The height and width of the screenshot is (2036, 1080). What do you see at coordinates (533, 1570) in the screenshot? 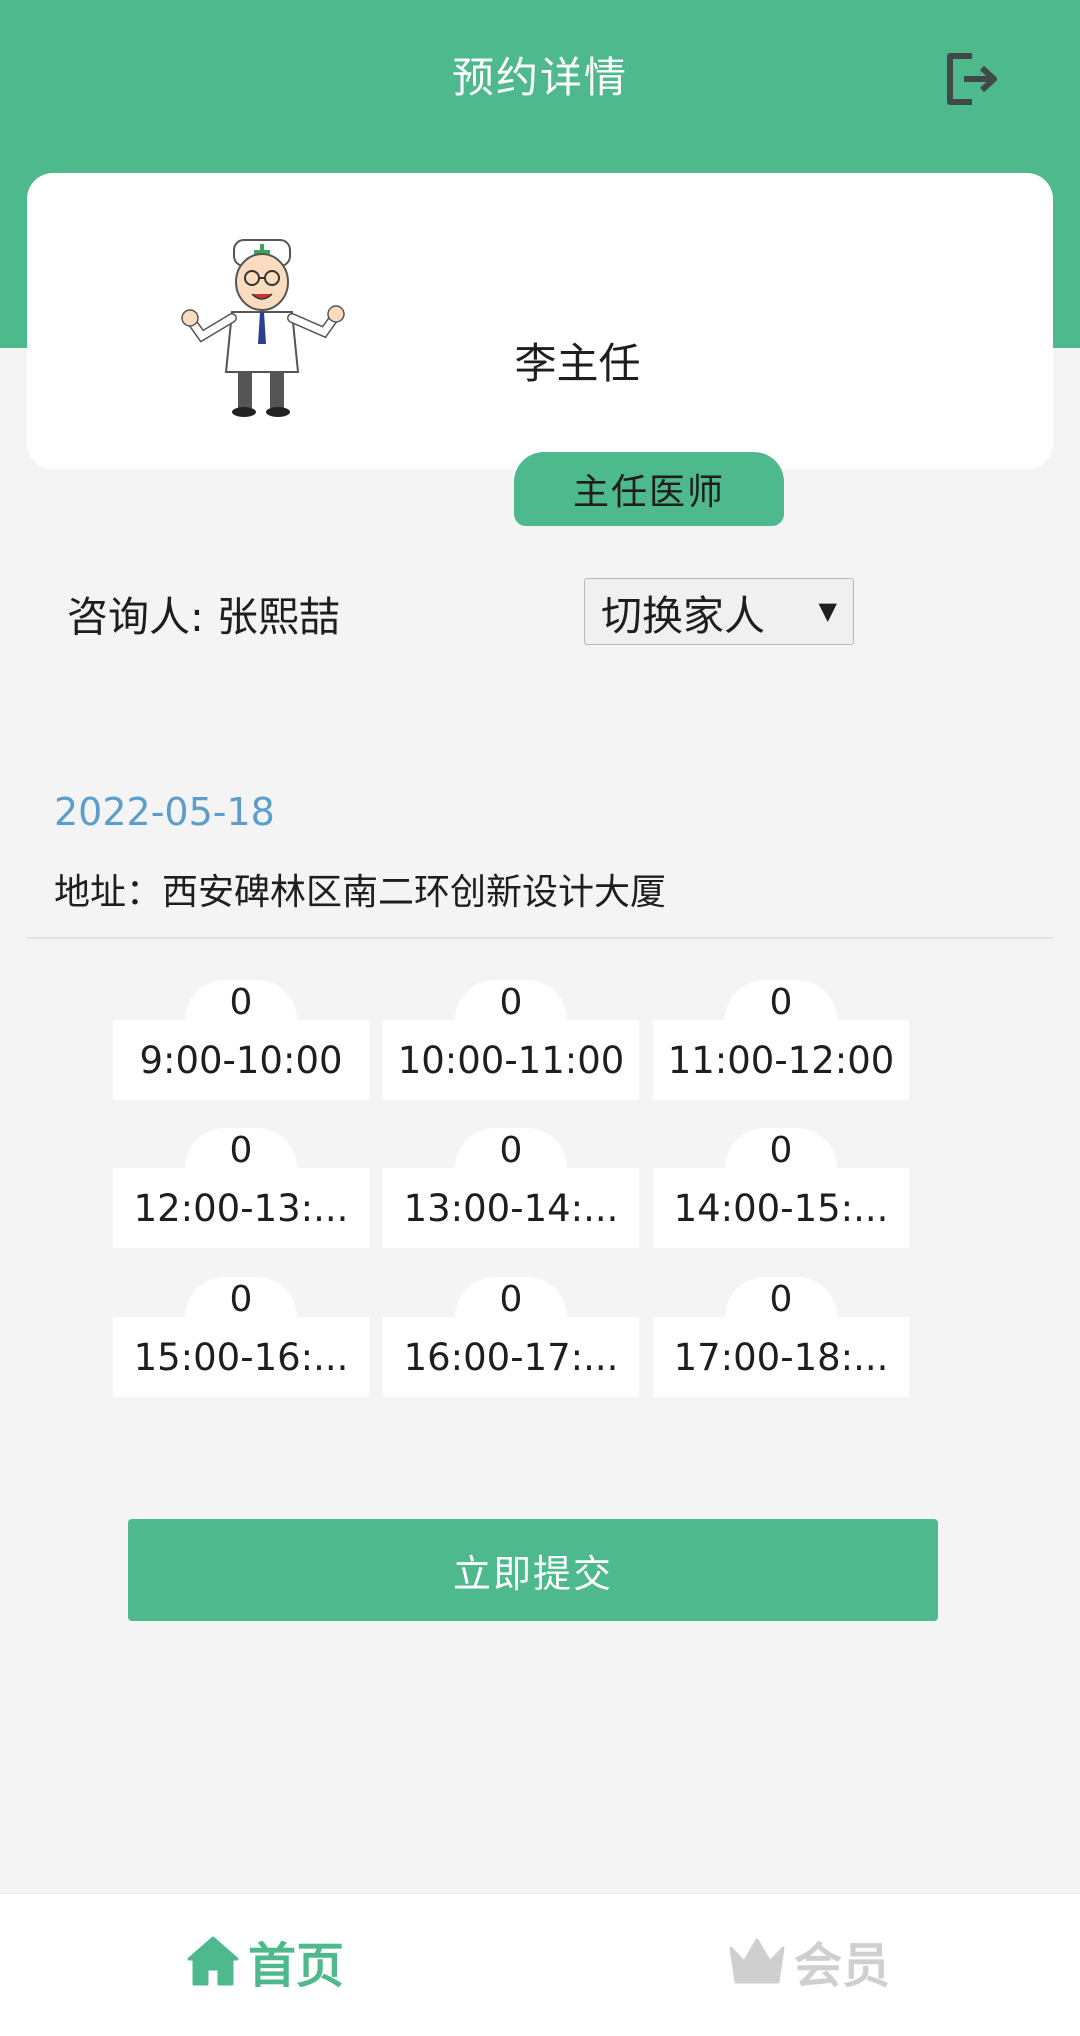
I see `submit-button: 立即提交` at bounding box center [533, 1570].